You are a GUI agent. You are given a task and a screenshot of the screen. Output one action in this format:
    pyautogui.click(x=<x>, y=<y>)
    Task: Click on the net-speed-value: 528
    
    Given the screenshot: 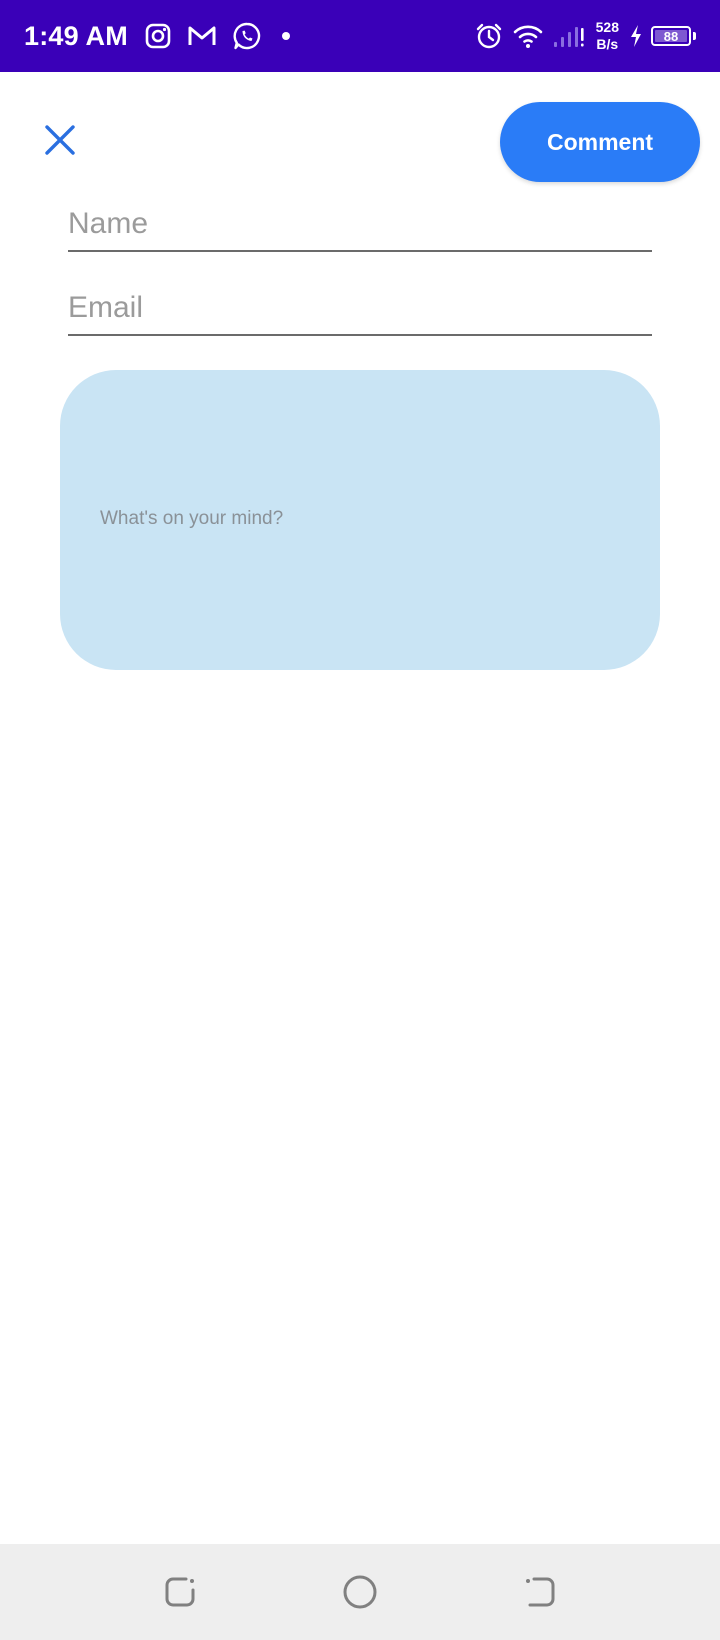 What is the action you would take?
    pyautogui.click(x=607, y=27)
    